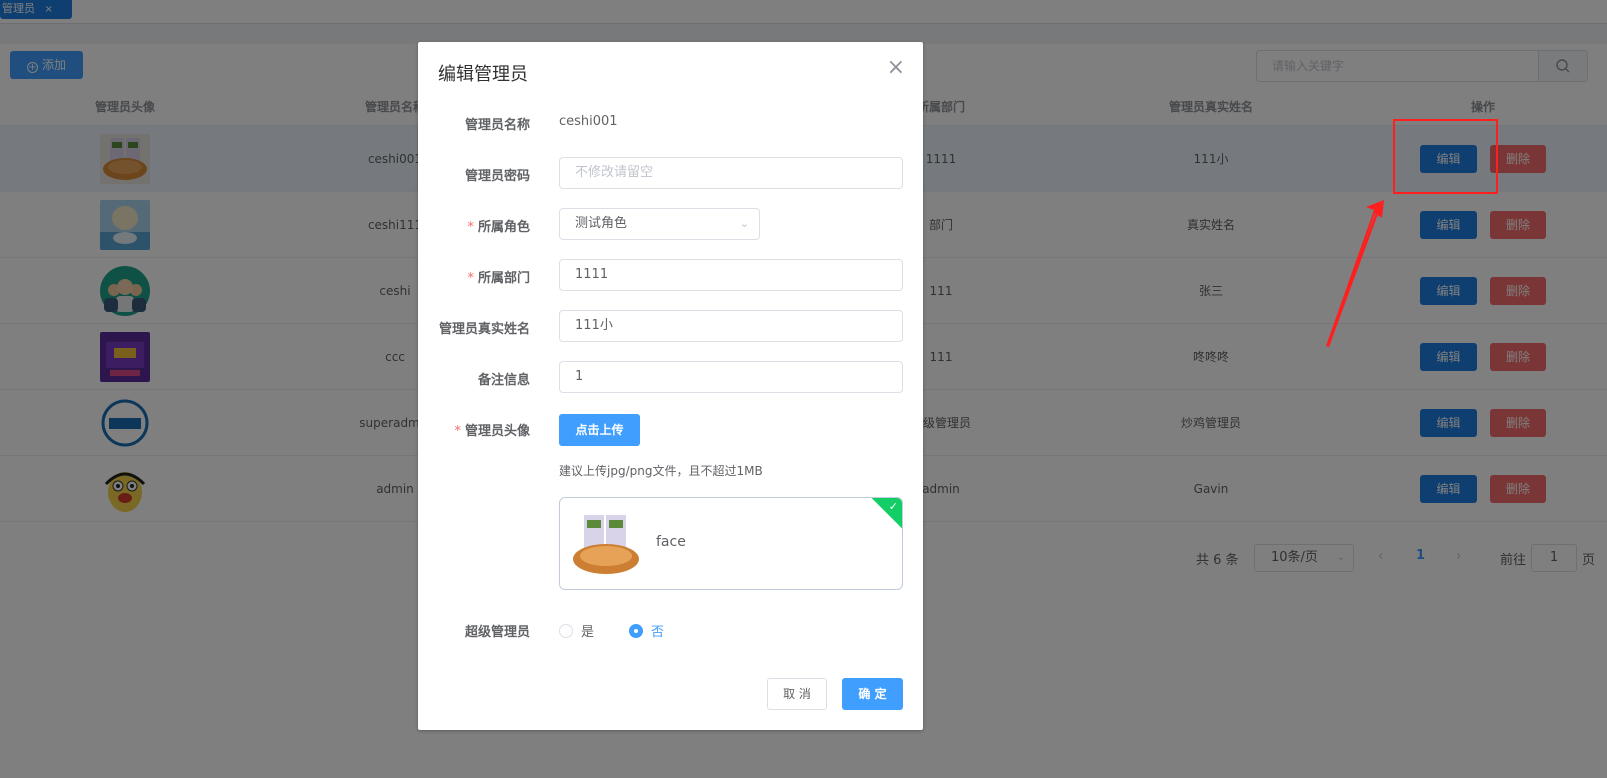  I want to click on radio-yes-label: 是, so click(588, 632).